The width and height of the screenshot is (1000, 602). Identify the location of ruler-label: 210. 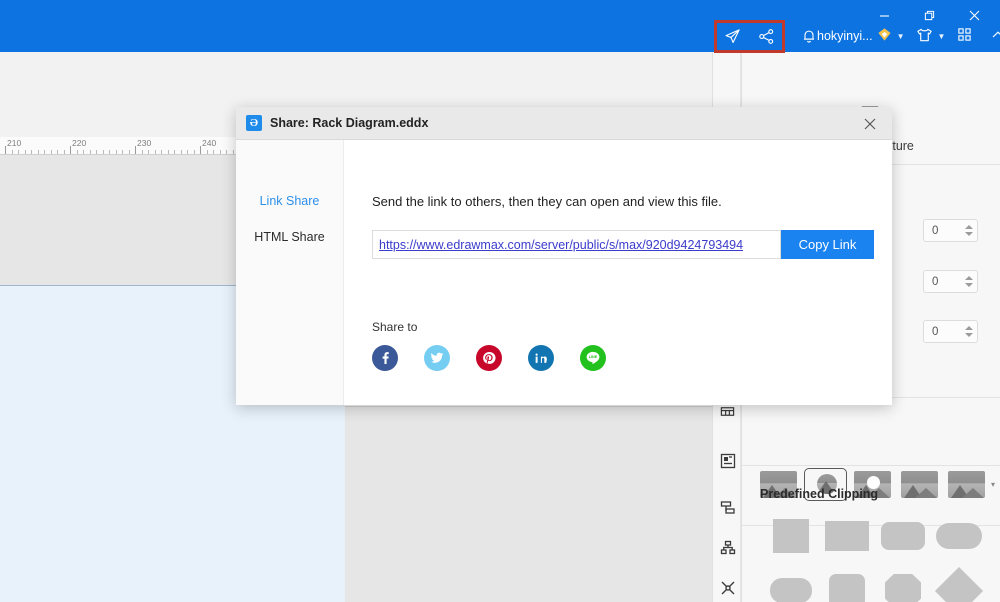
(14, 143).